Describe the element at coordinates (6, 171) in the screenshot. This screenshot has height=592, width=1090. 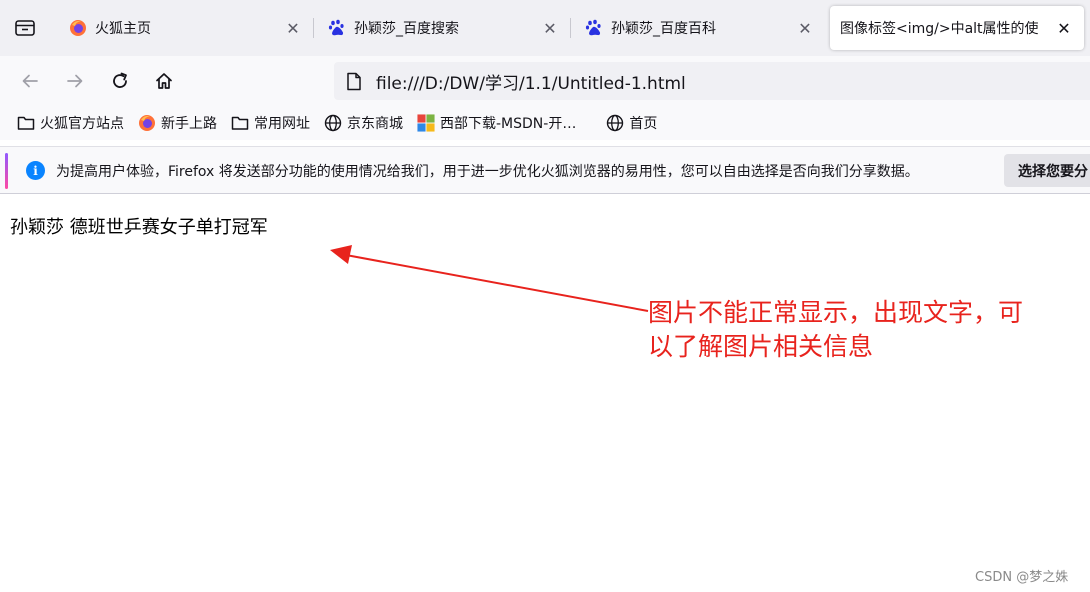
I see `notification-accent-bar` at that location.